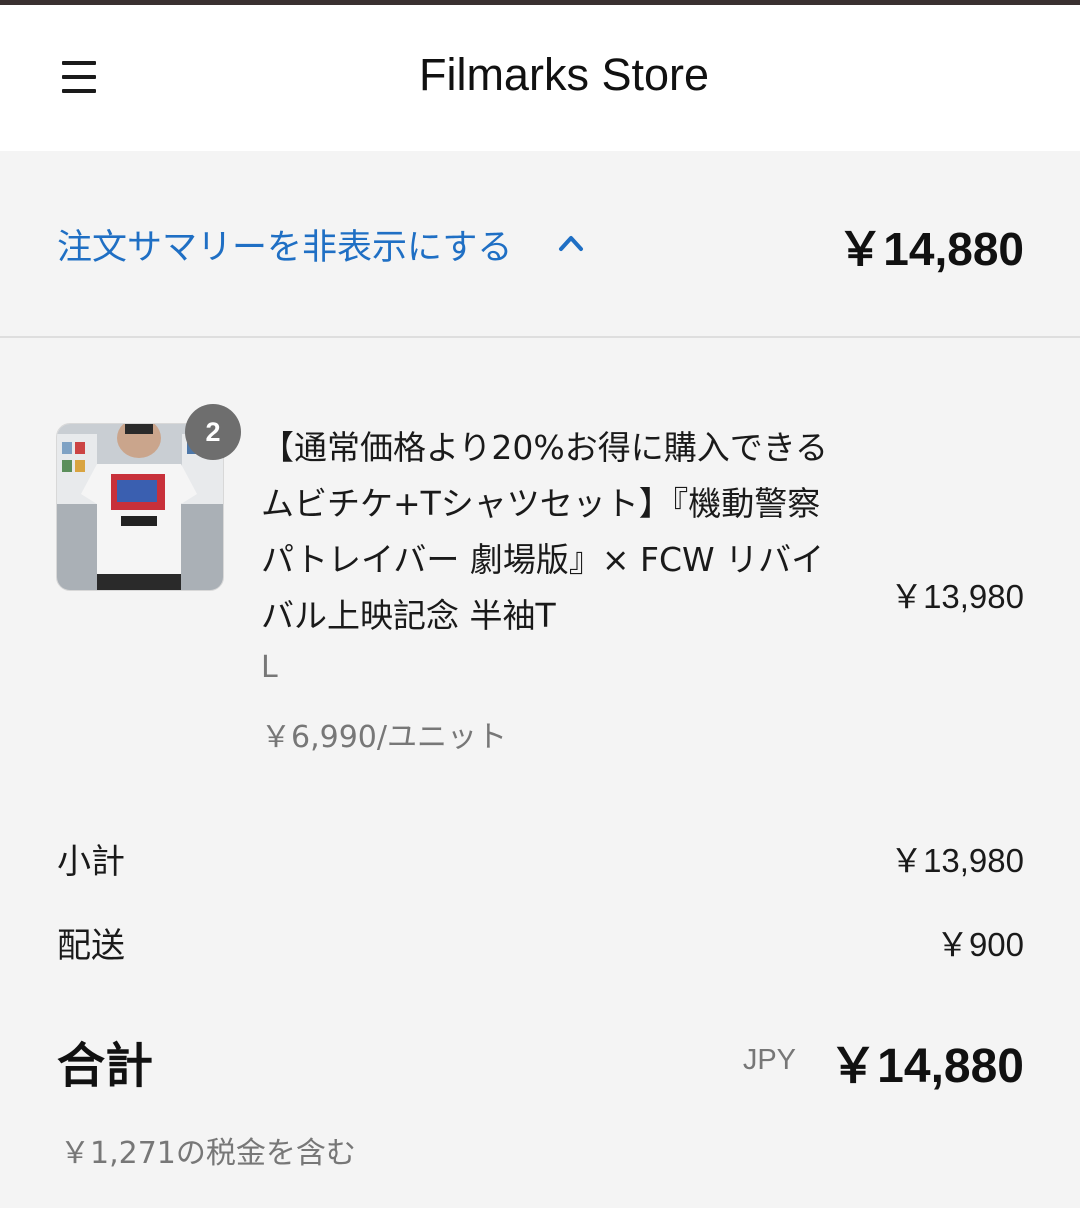 This screenshot has width=1080, height=1208. What do you see at coordinates (957, 596) in the screenshot?
I see `line-item-price: ￥13,980` at bounding box center [957, 596].